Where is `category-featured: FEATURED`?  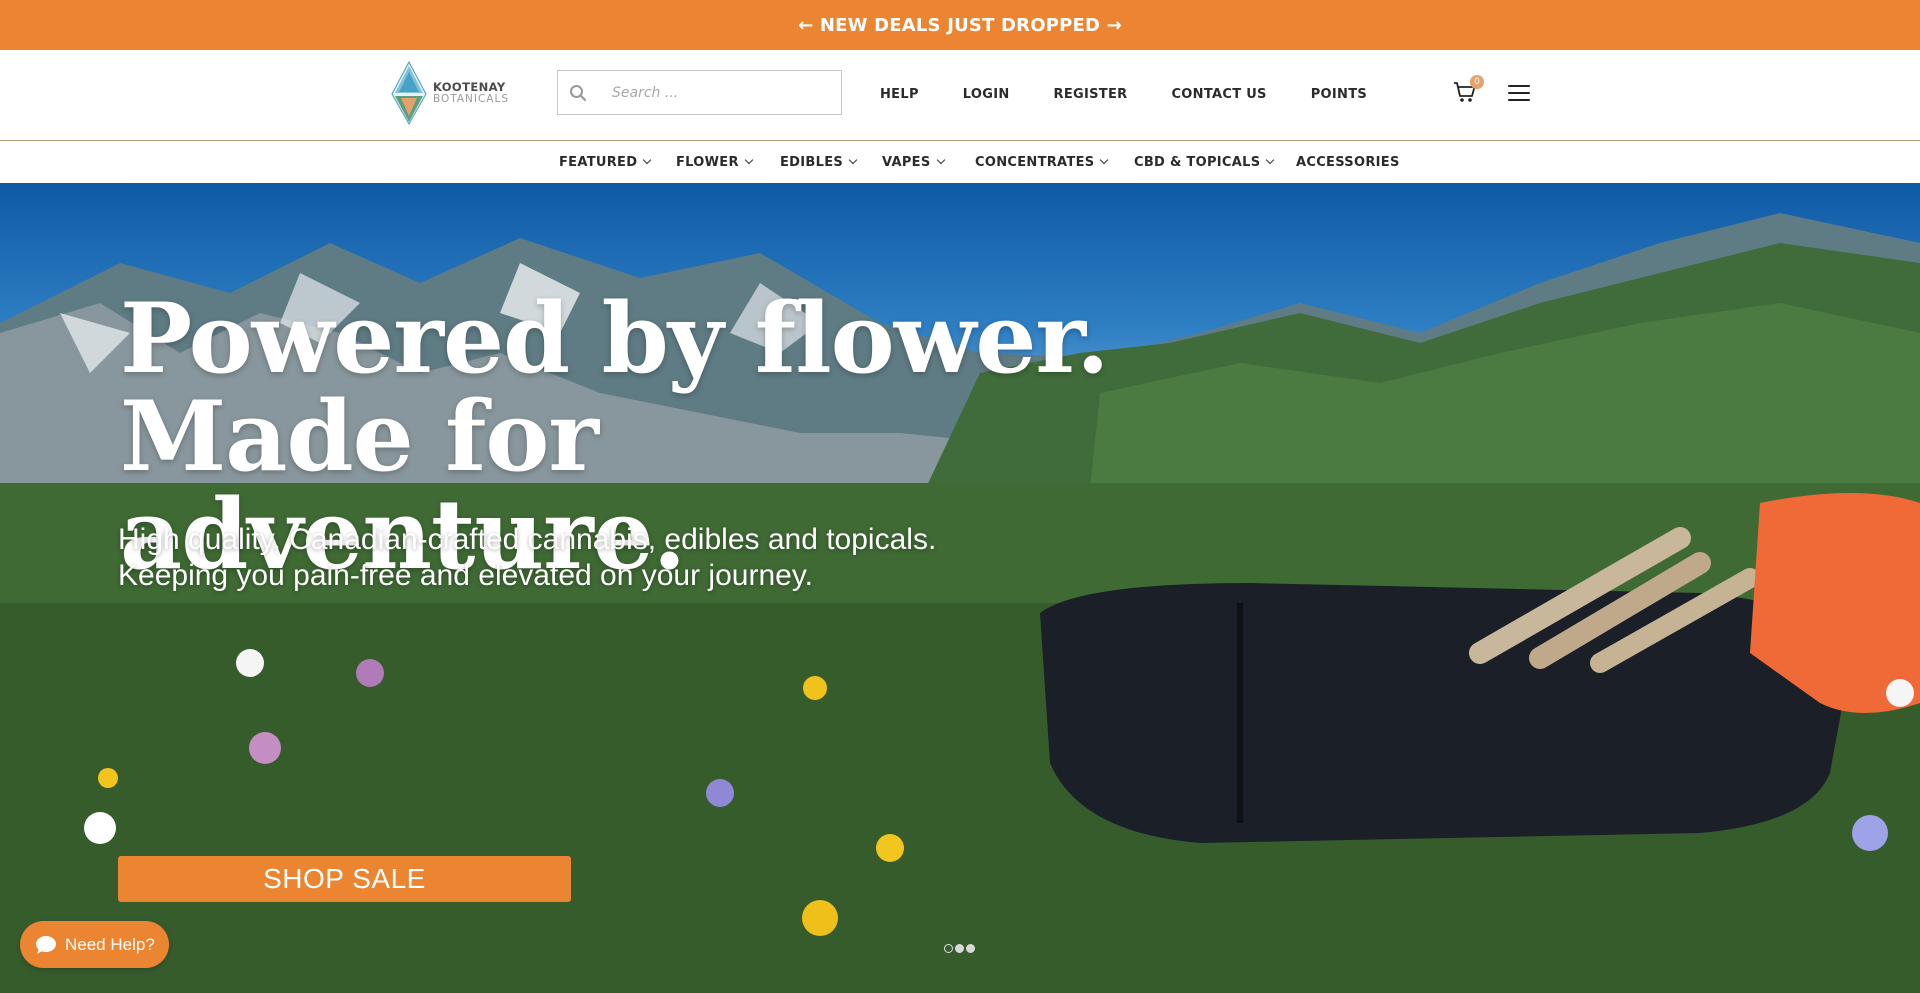
category-featured: FEATURED is located at coordinates (605, 162).